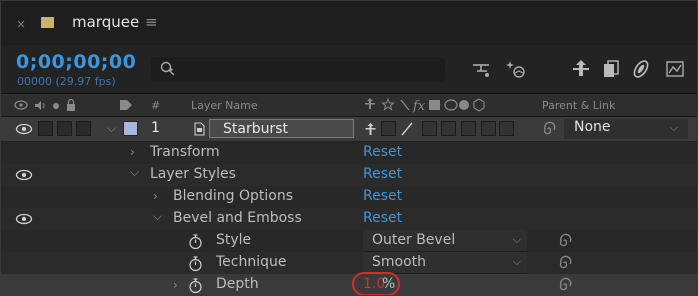  What do you see at coordinates (71, 104) in the screenshot?
I see `lock-header-icon` at bounding box center [71, 104].